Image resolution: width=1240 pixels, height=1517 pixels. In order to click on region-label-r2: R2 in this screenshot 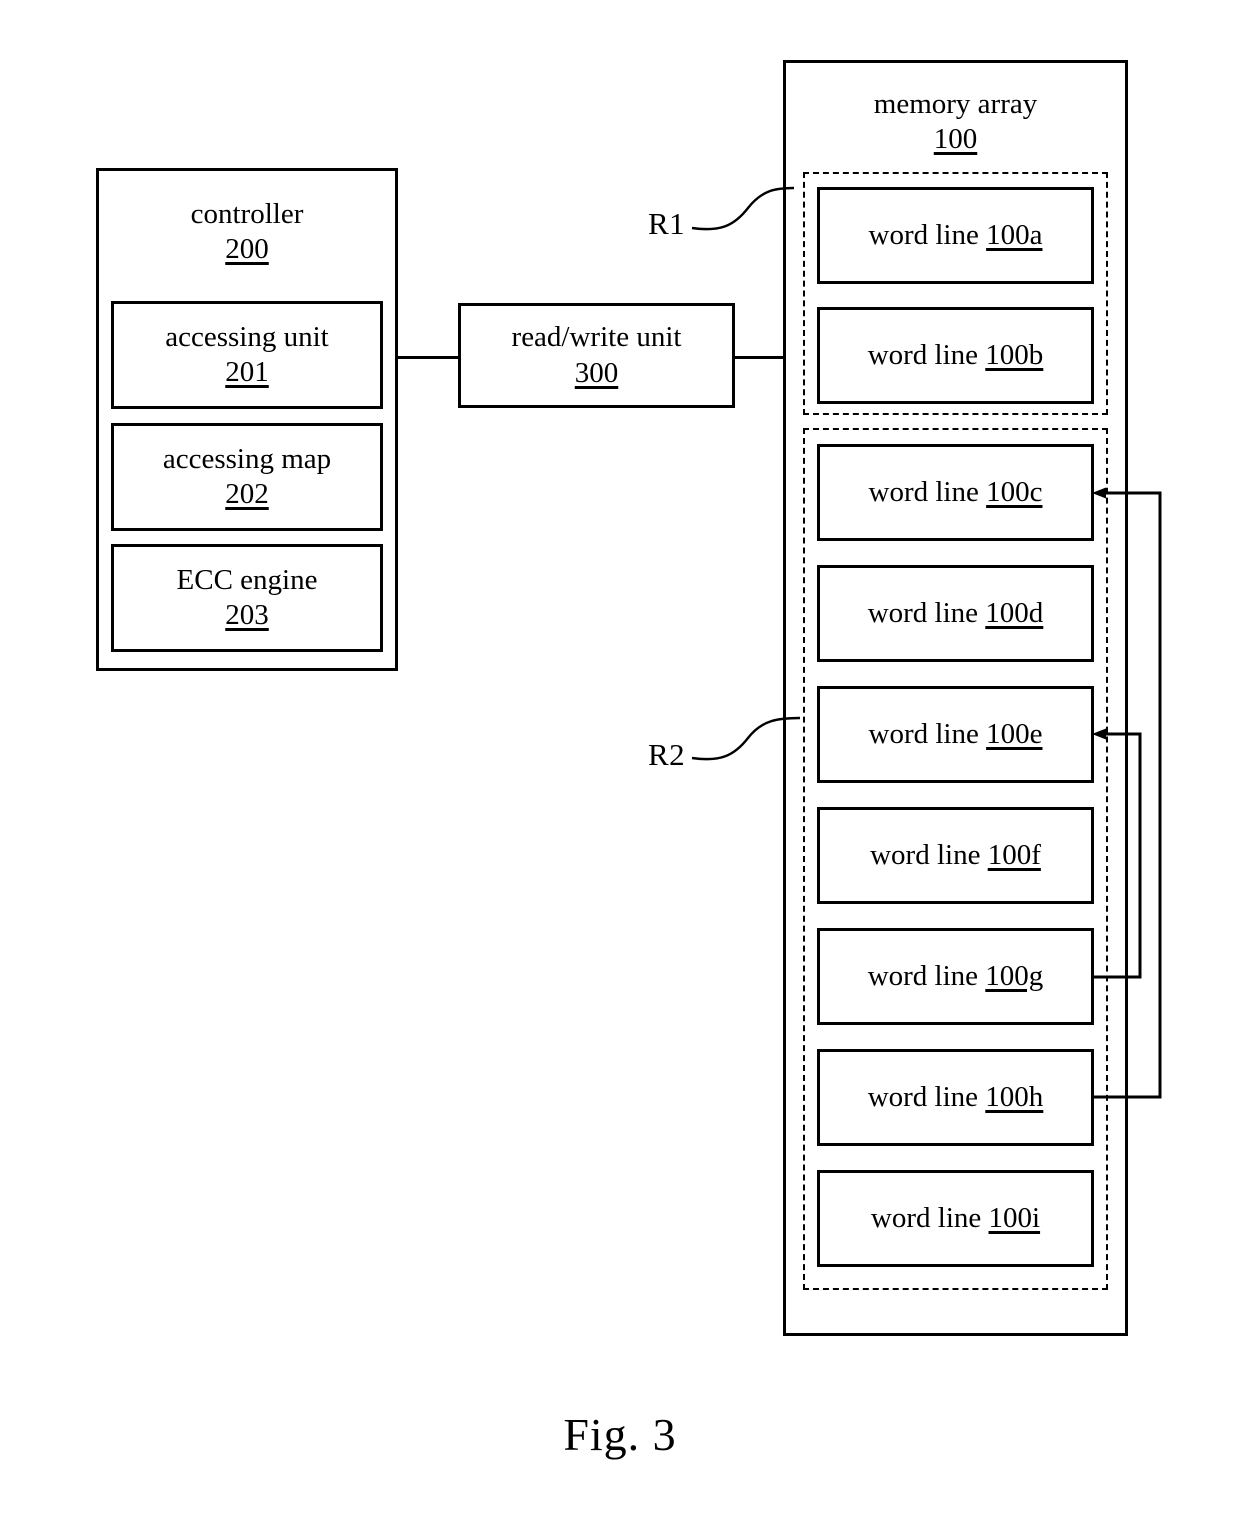, I will do `click(667, 754)`.